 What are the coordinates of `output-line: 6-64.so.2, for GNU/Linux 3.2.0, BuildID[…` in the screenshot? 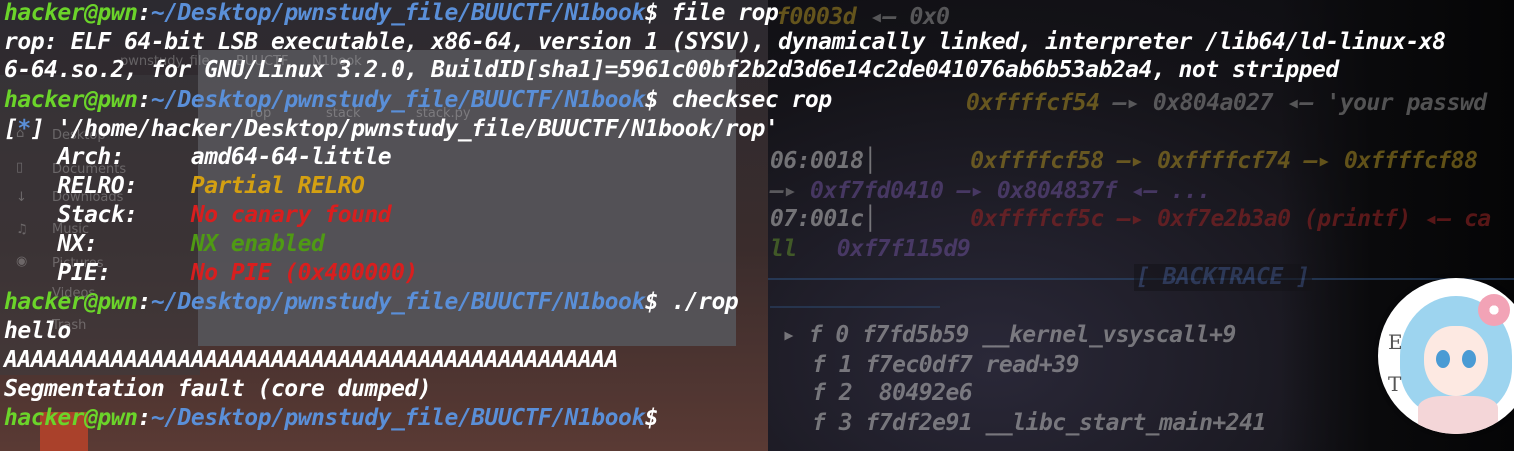 It's located at (671, 70).